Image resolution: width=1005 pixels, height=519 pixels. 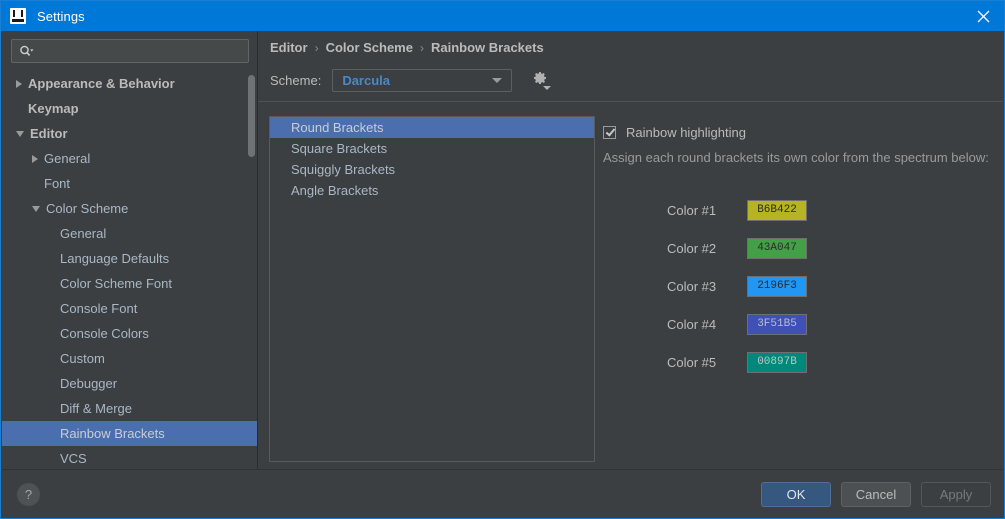 I want to click on color-row: Color #3 2196F3, so click(x=798, y=286).